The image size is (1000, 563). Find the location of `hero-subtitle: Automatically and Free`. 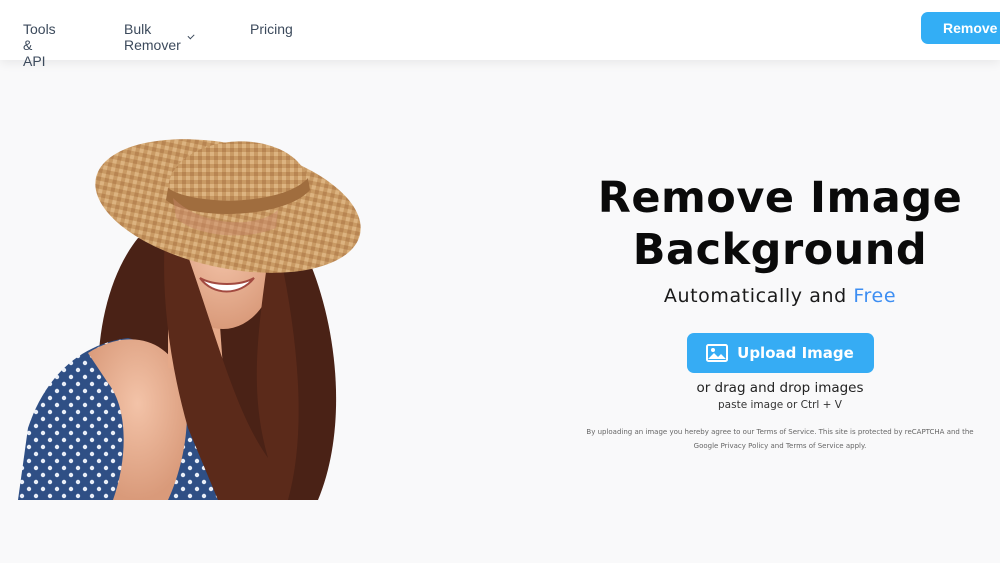

hero-subtitle: Automatically and Free is located at coordinates (780, 296).